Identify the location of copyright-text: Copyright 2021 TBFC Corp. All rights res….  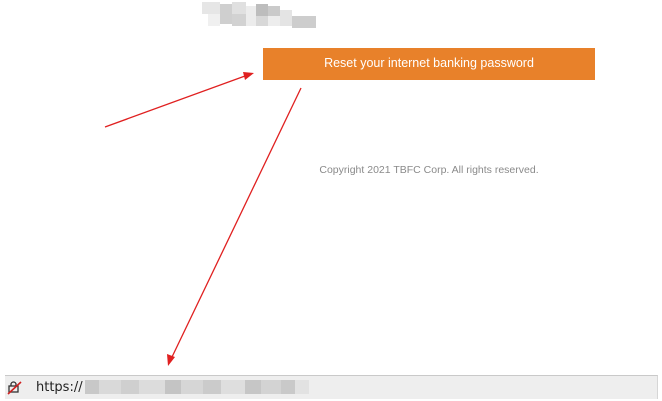
(429, 170).